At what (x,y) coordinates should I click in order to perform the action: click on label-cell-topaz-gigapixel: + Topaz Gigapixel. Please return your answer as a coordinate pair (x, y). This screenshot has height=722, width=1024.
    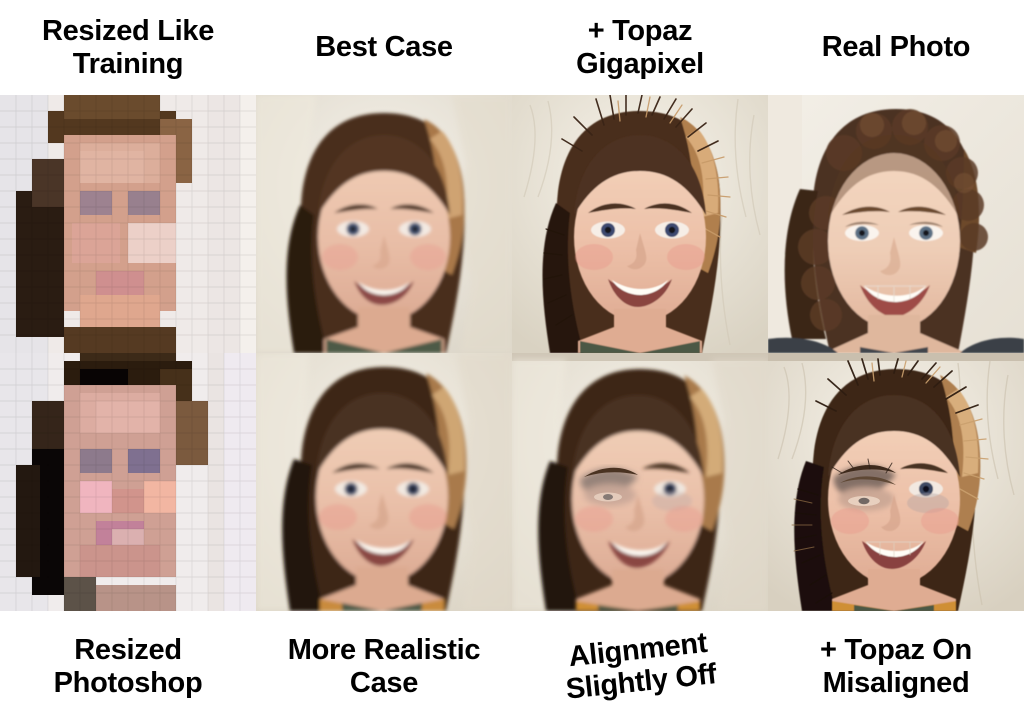
    Looking at the image, I should click on (640, 47).